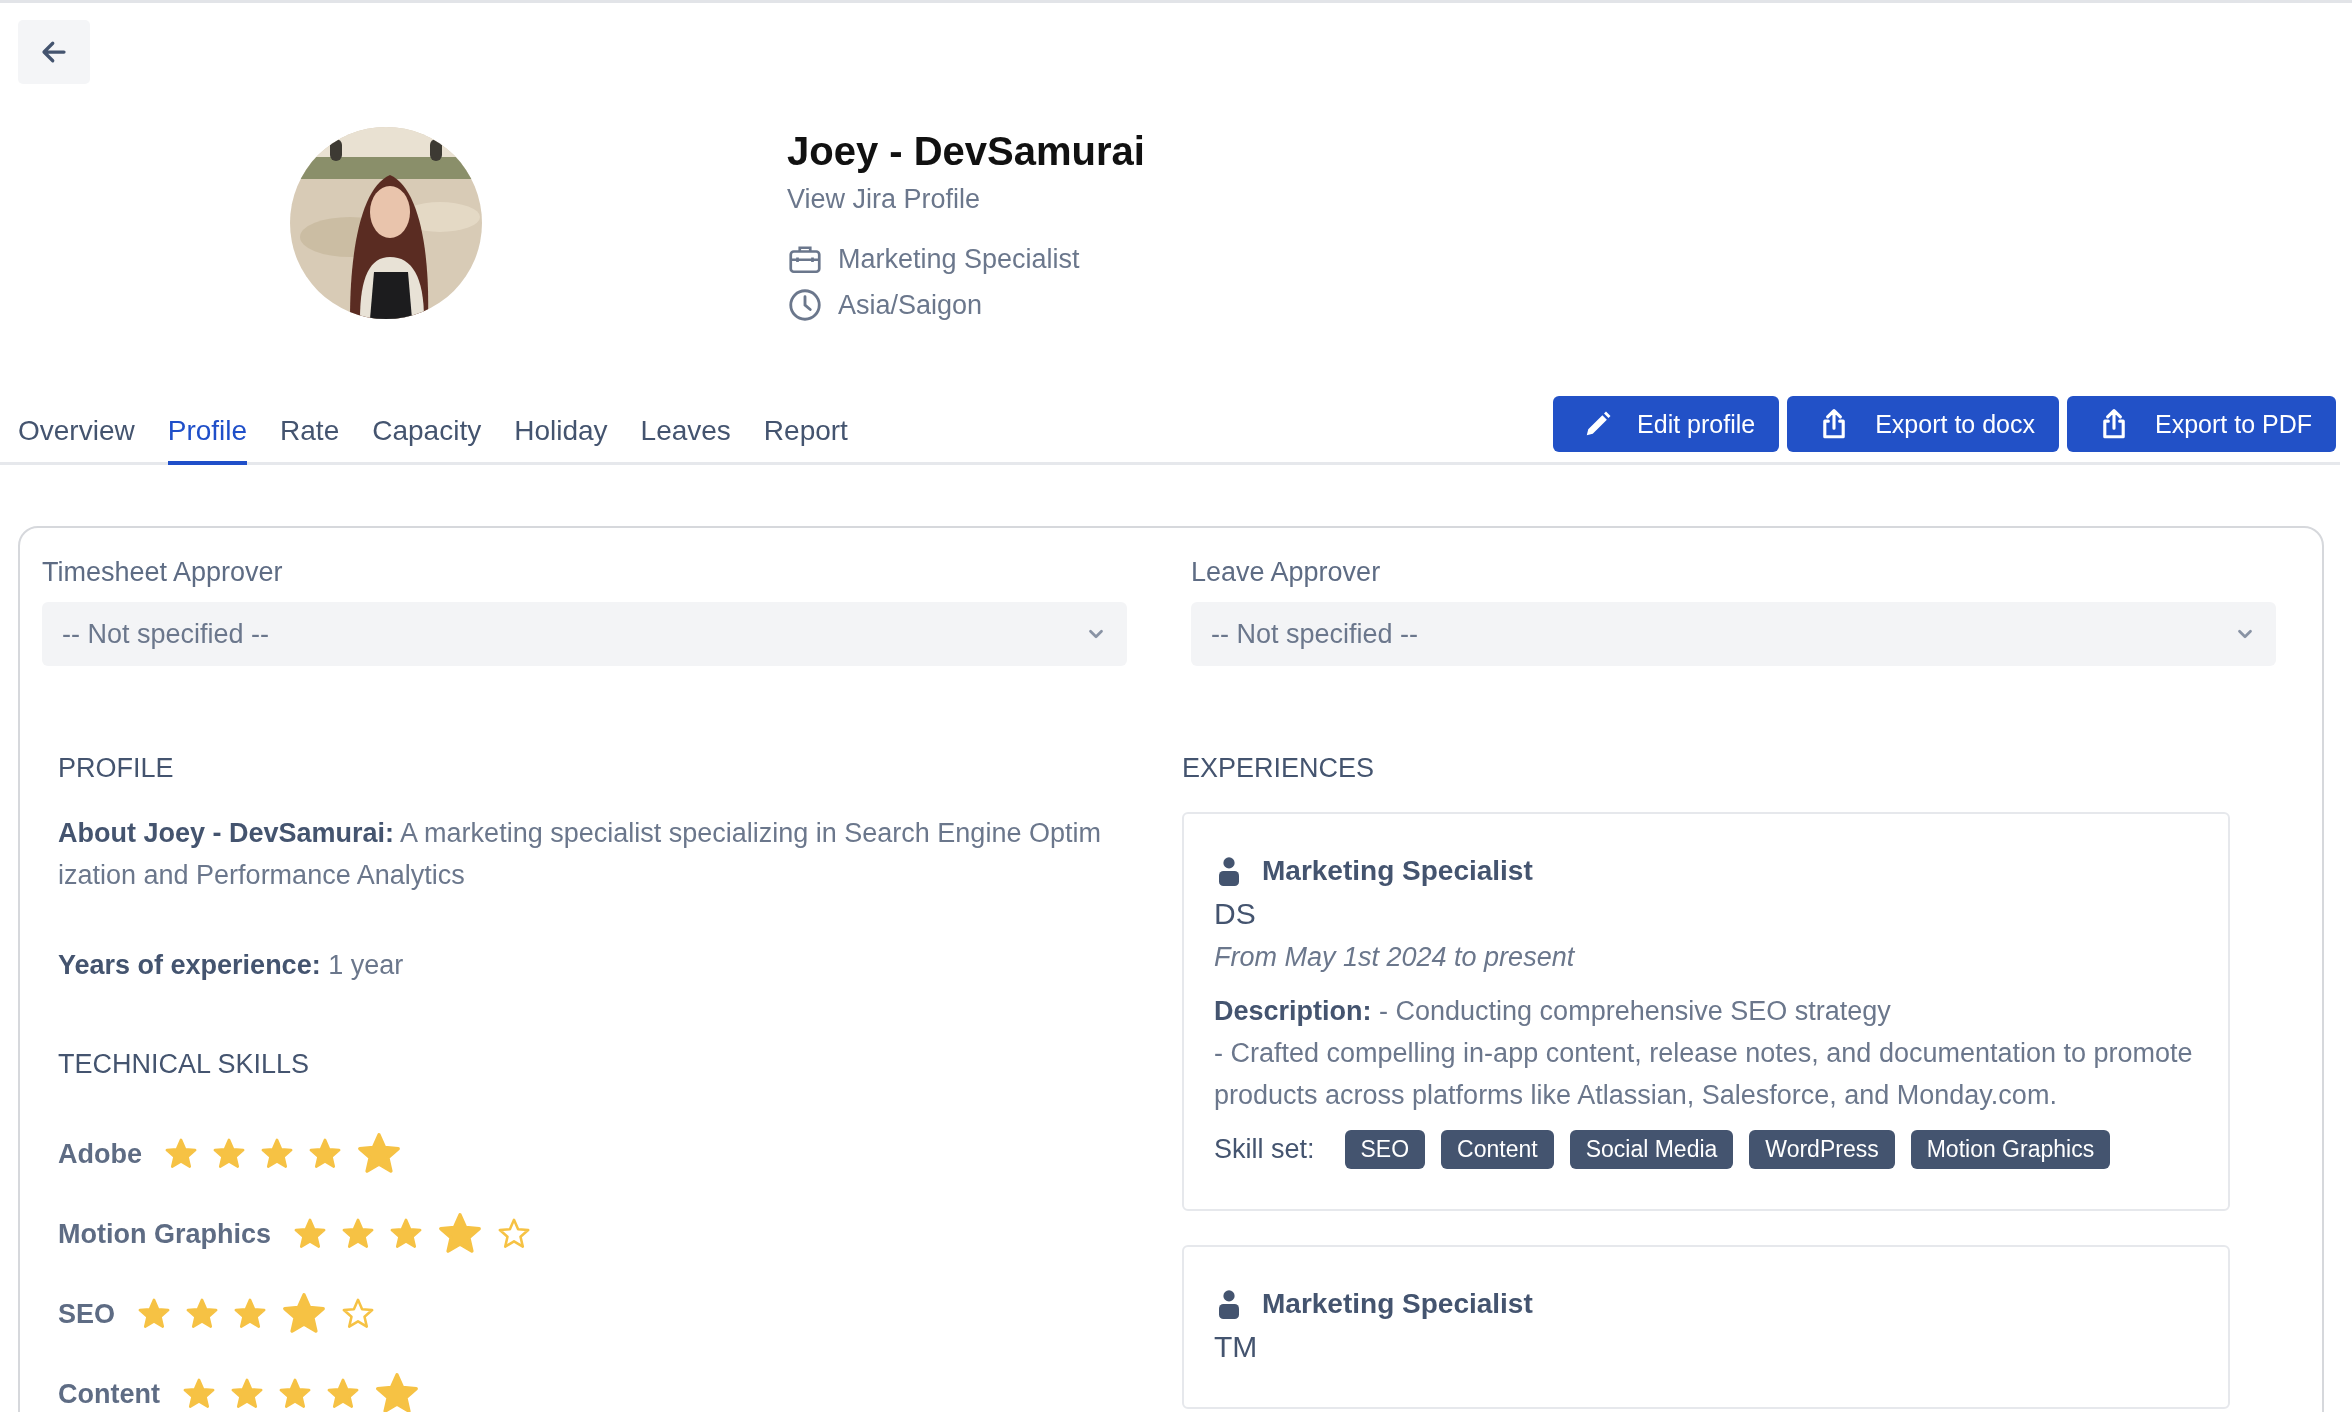  I want to click on field-label: Leave Approver, so click(1286, 572).